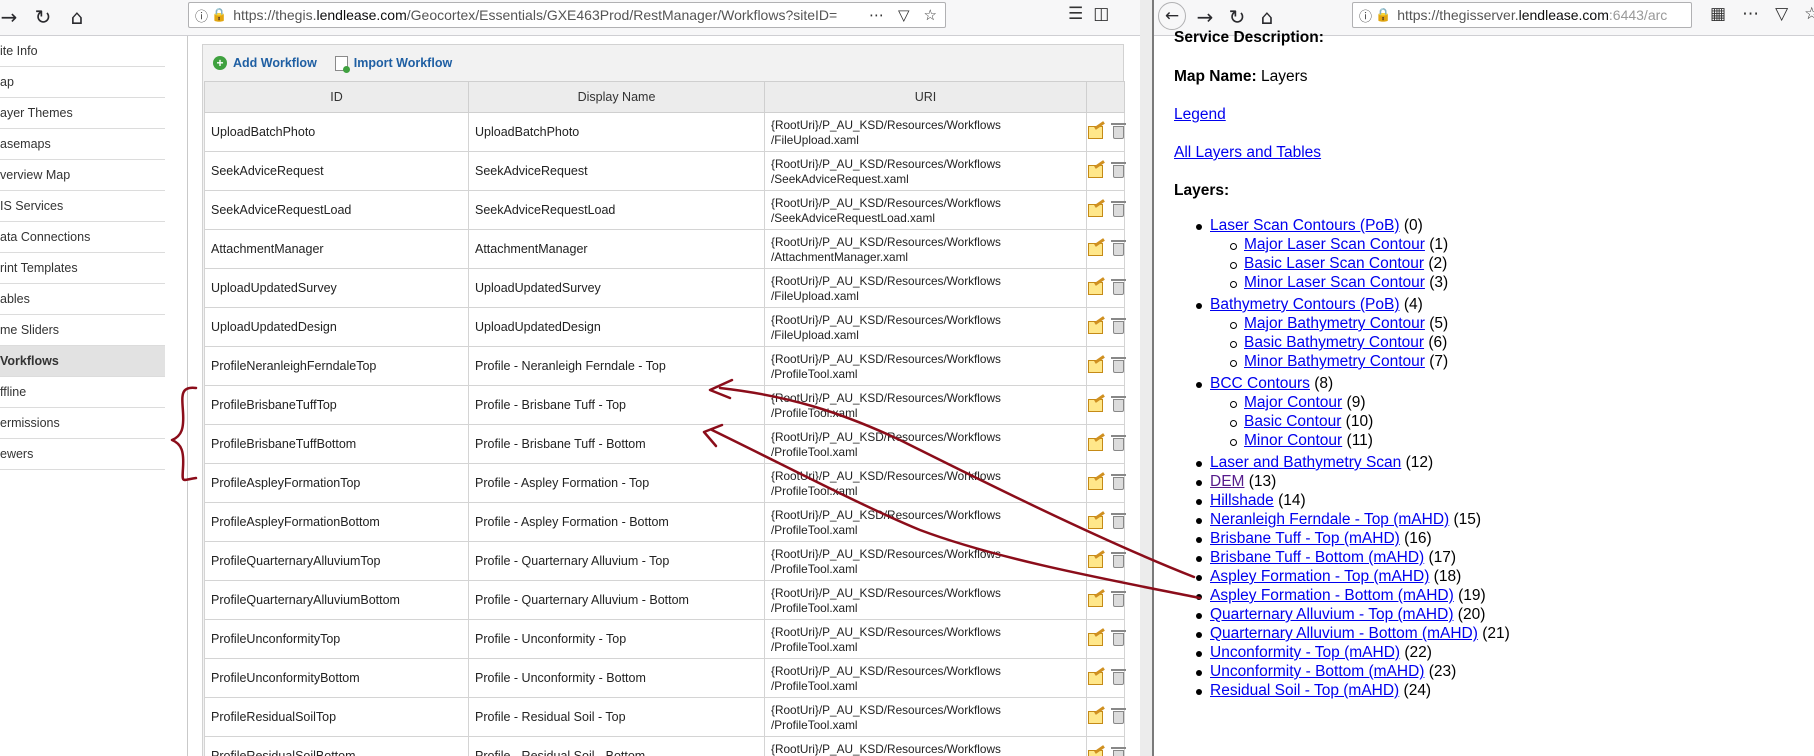 This screenshot has height=756, width=1814. What do you see at coordinates (82, 454) in the screenshot?
I see `sidebar-item: ewers` at bounding box center [82, 454].